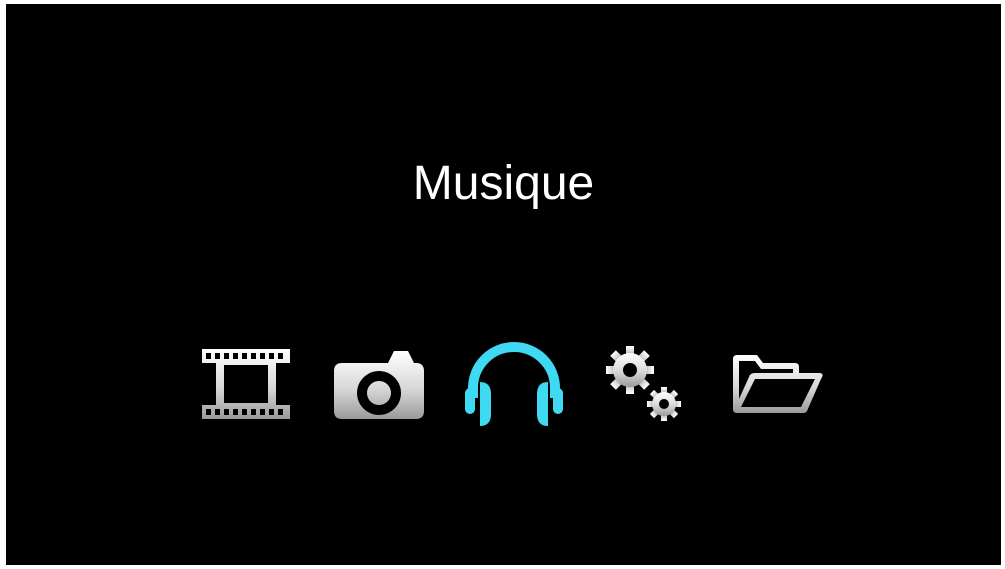 This screenshot has height=569, width=1005. What do you see at coordinates (503, 183) in the screenshot?
I see `section-title: Musique` at bounding box center [503, 183].